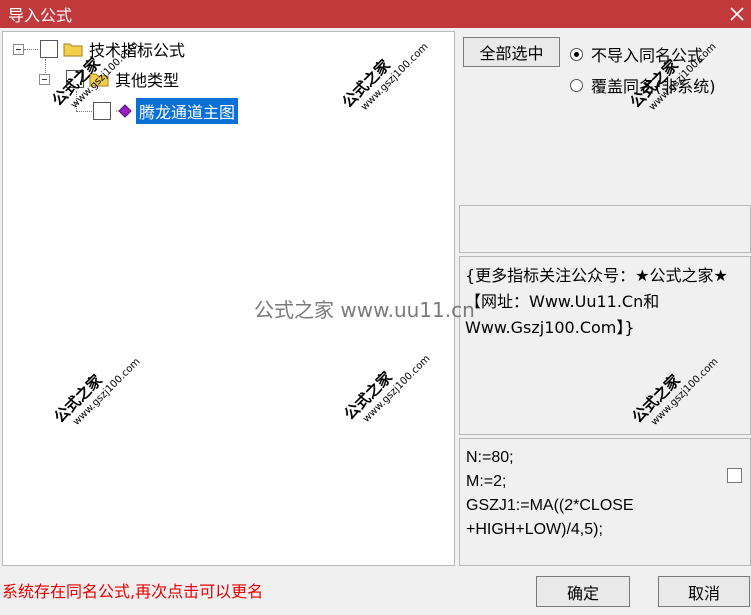 The image size is (751, 615). I want to click on info-box, so click(605, 229).